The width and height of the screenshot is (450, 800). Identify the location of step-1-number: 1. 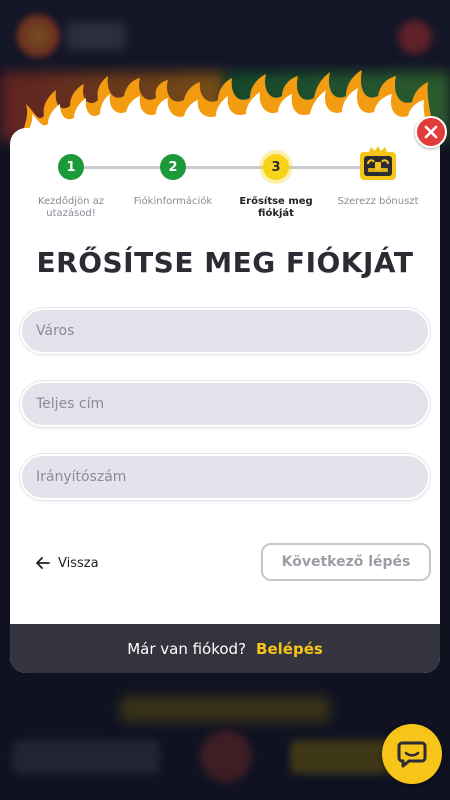
(71, 167).